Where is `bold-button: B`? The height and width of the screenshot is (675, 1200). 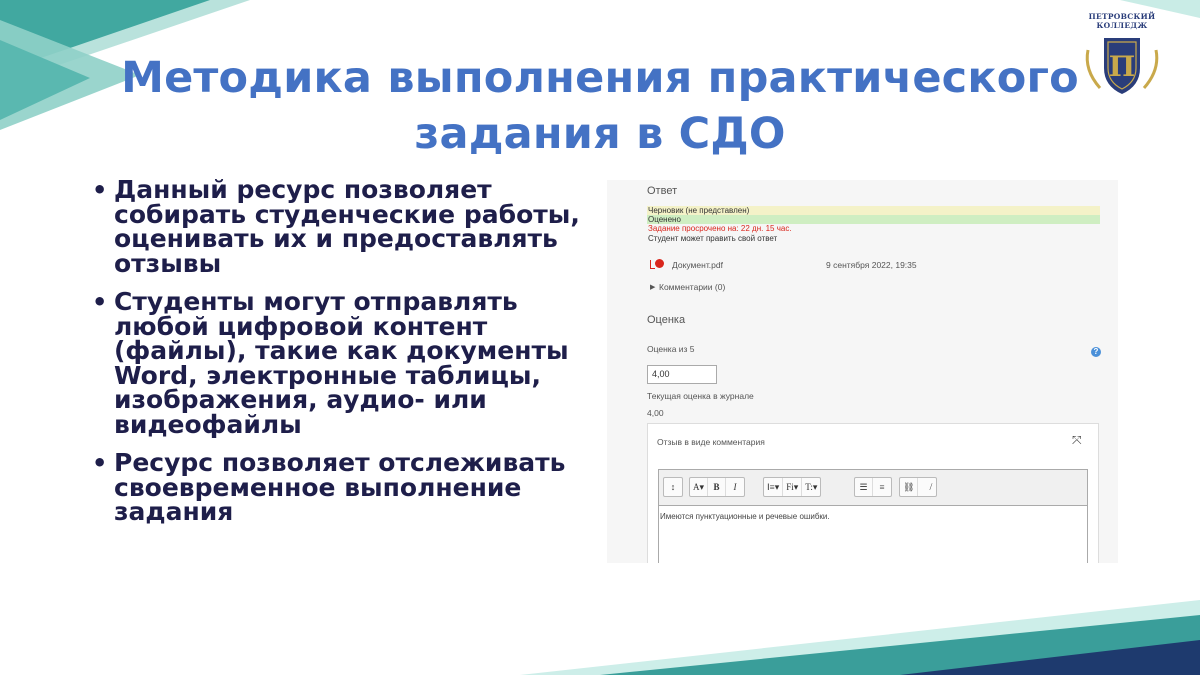
bold-button: B is located at coordinates (717, 487).